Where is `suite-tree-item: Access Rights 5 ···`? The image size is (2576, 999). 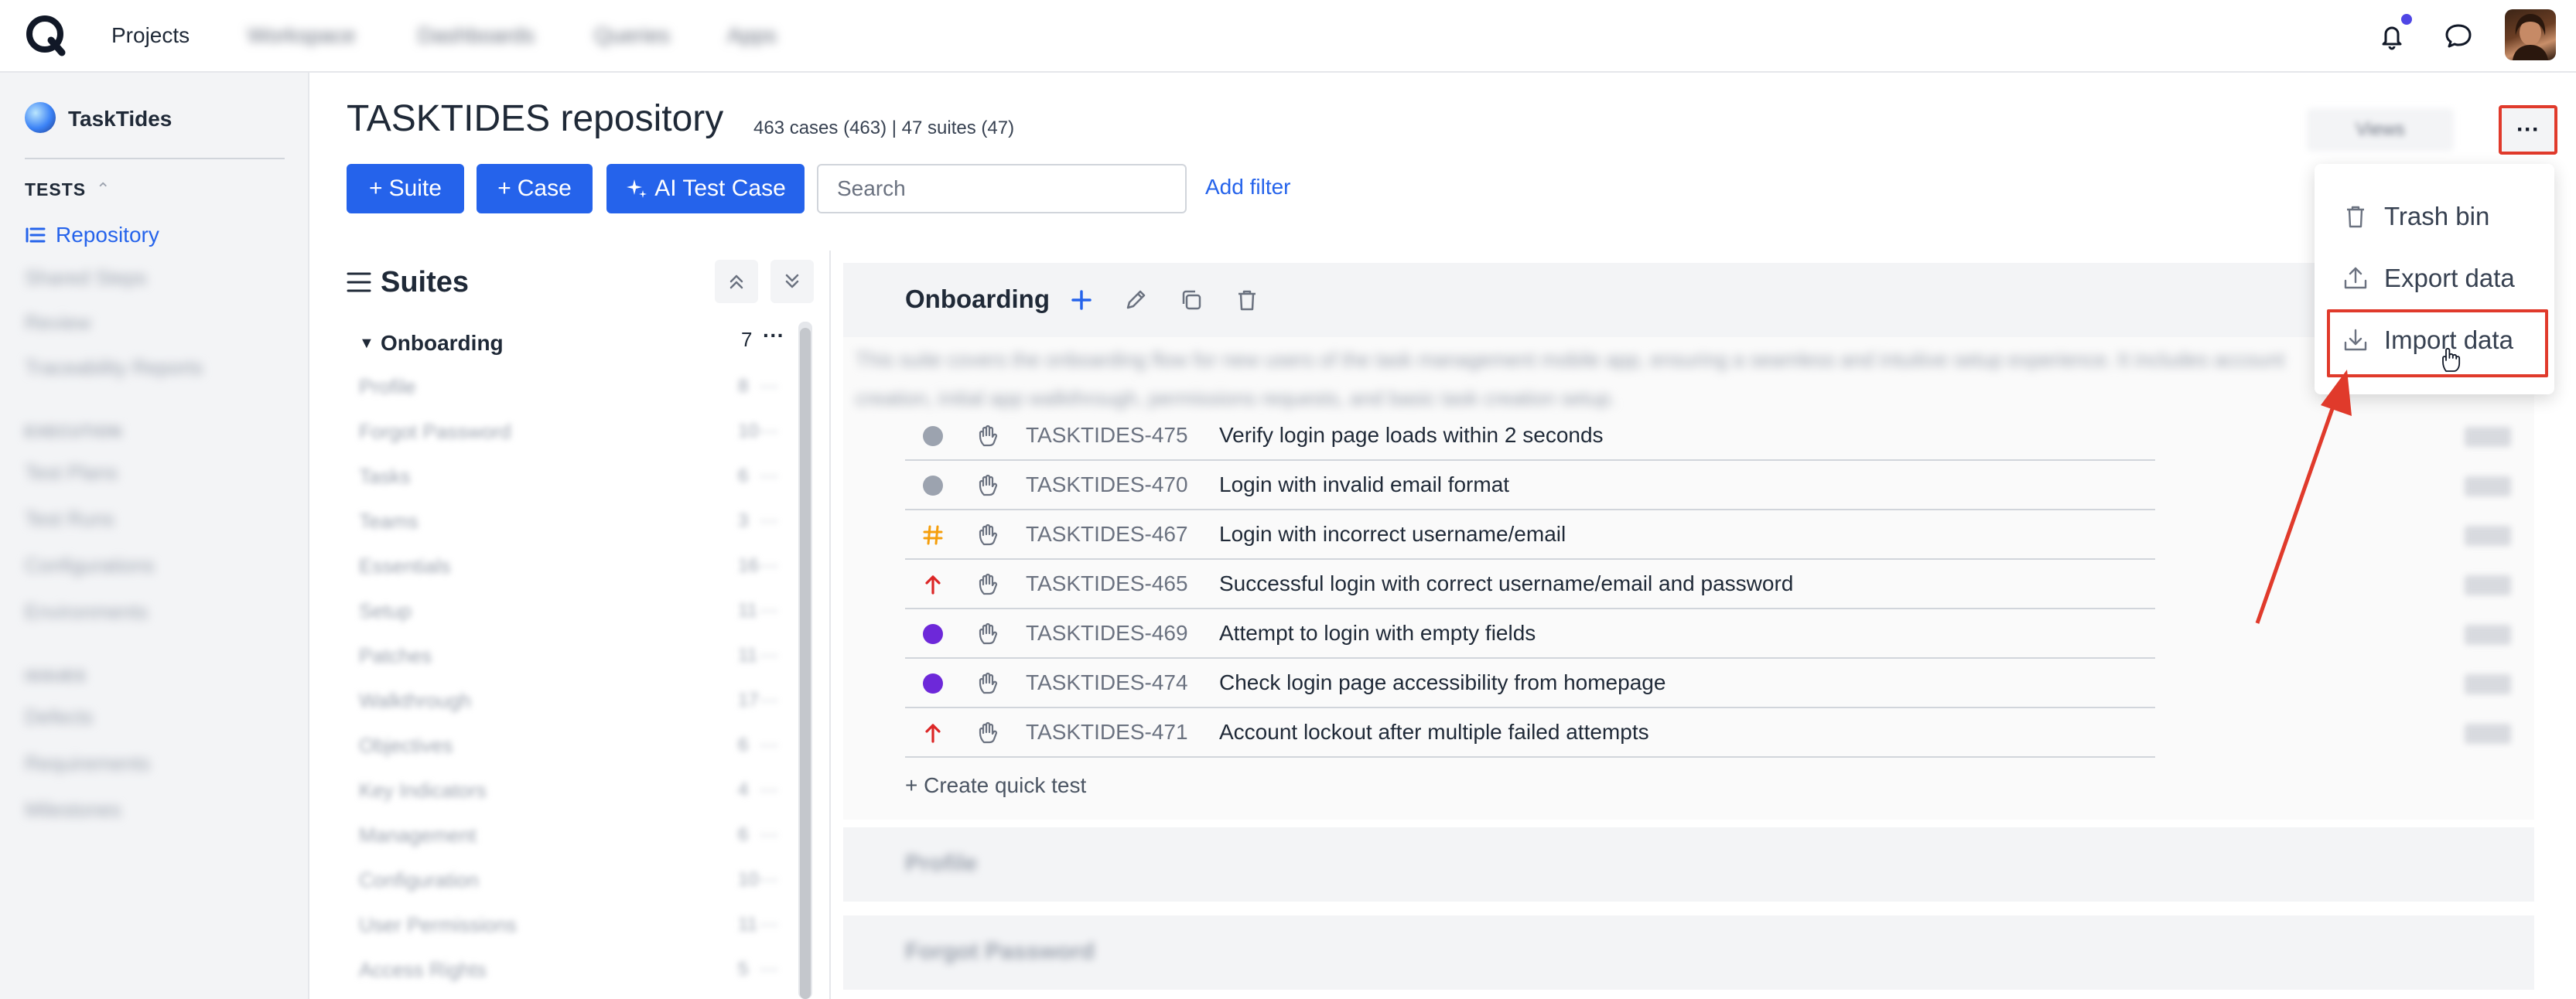
suite-tree-item: Access Rights 5 ··· is located at coordinates (575, 969).